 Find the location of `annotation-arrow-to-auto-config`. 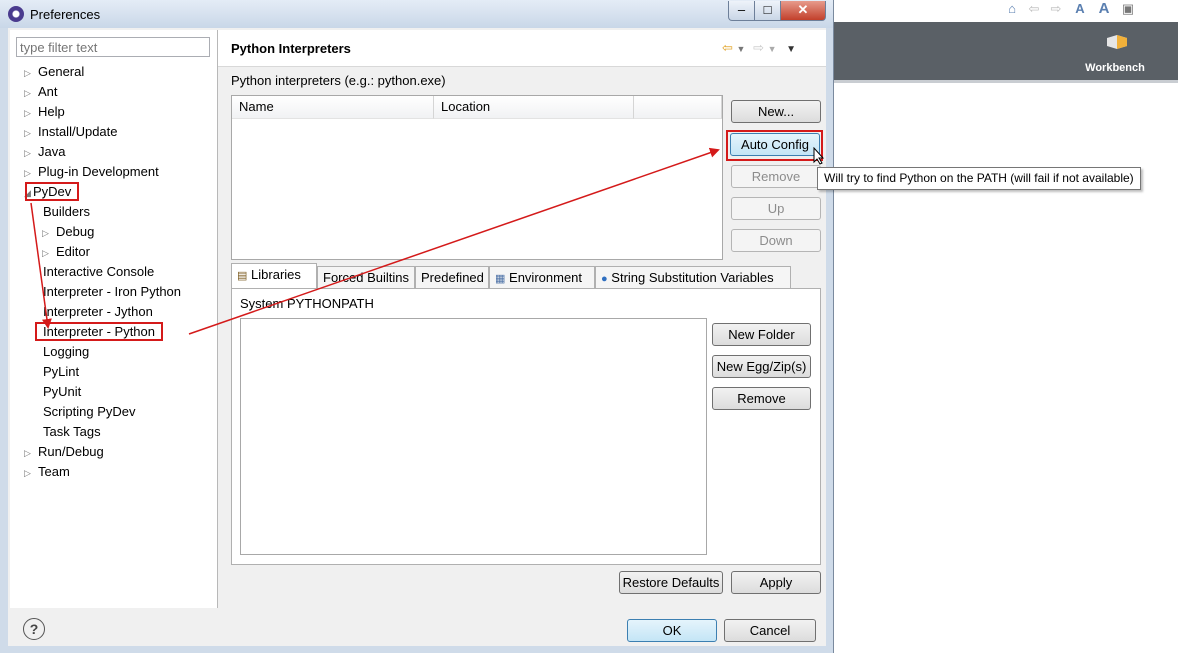

annotation-arrow-to-auto-config is located at coordinates (454, 241).